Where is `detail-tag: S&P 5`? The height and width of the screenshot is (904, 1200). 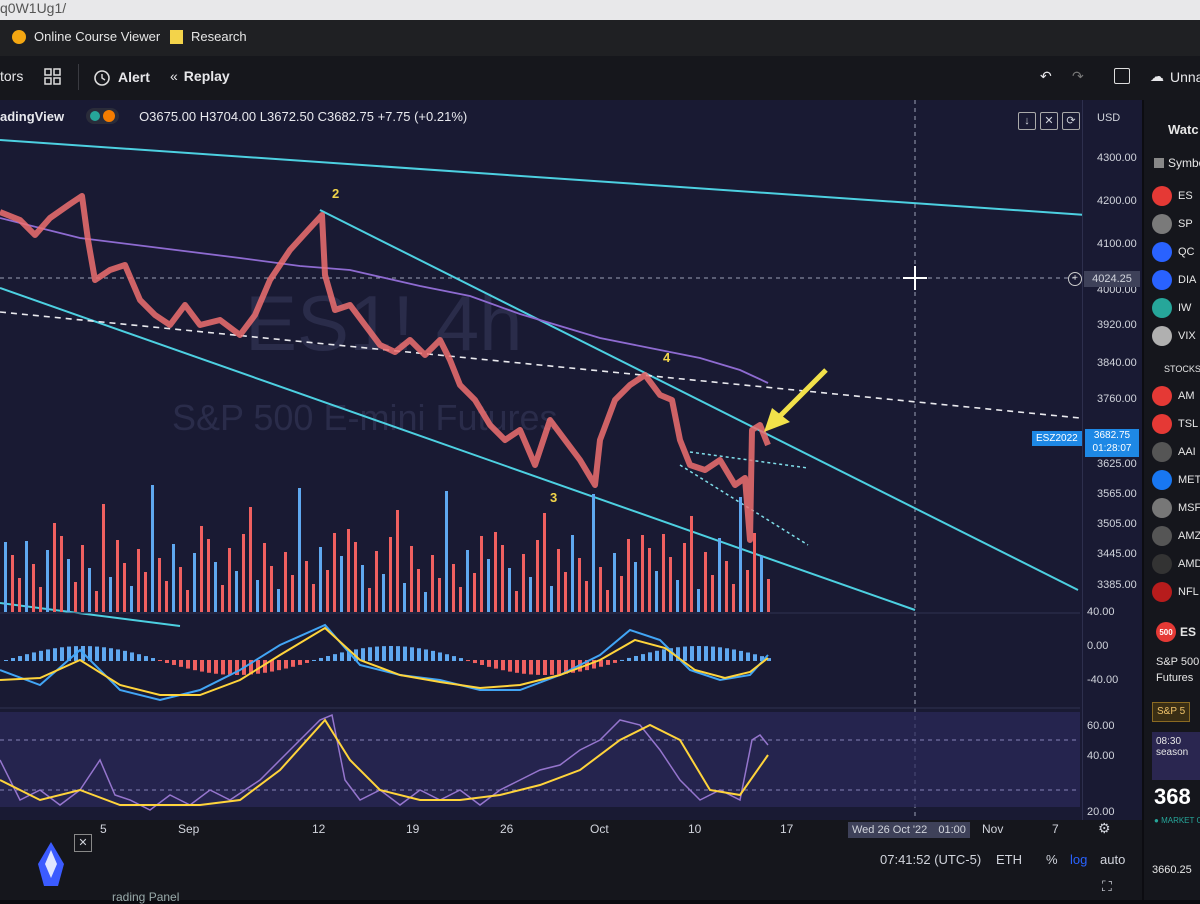 detail-tag: S&P 5 is located at coordinates (1171, 712).